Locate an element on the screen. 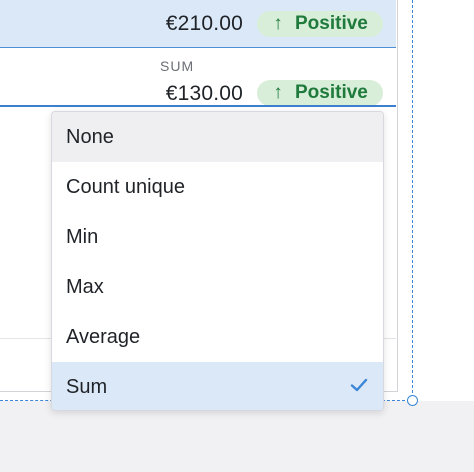  menu-item-label: Count unique is located at coordinates (125, 186).